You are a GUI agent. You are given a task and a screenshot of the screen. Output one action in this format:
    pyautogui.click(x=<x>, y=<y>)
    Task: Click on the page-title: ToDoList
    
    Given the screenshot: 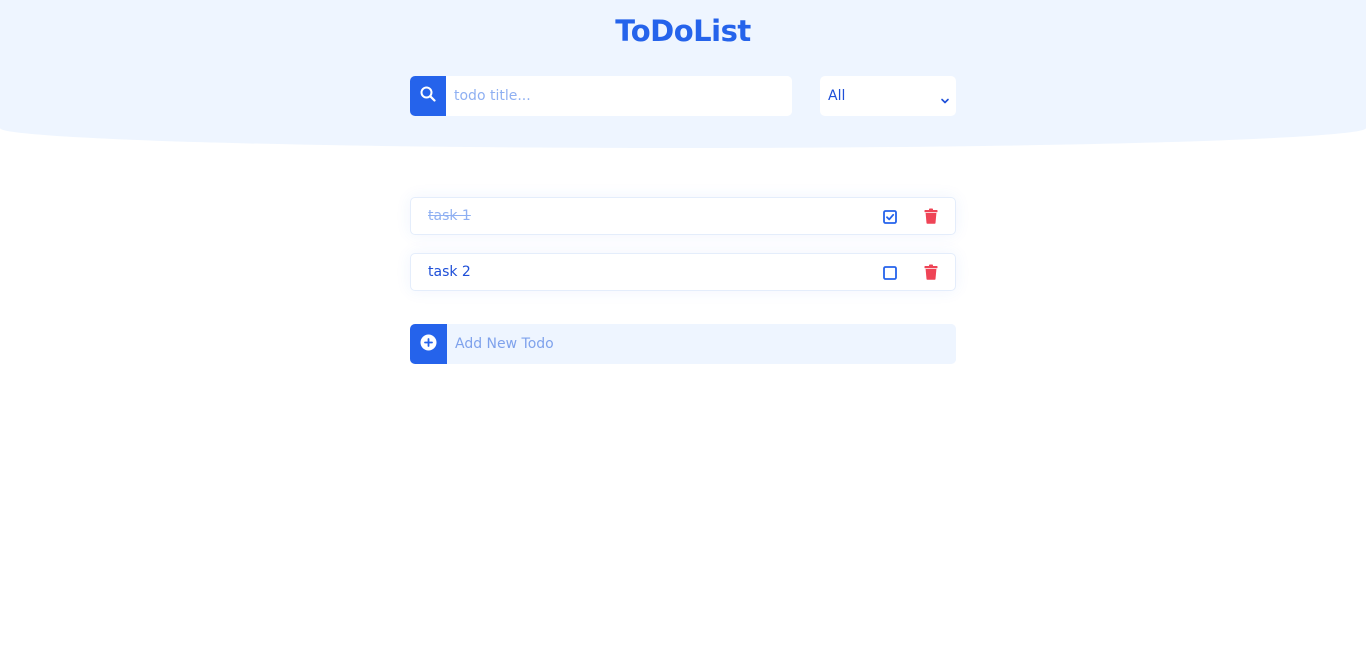 What is the action you would take?
    pyautogui.click(x=683, y=31)
    